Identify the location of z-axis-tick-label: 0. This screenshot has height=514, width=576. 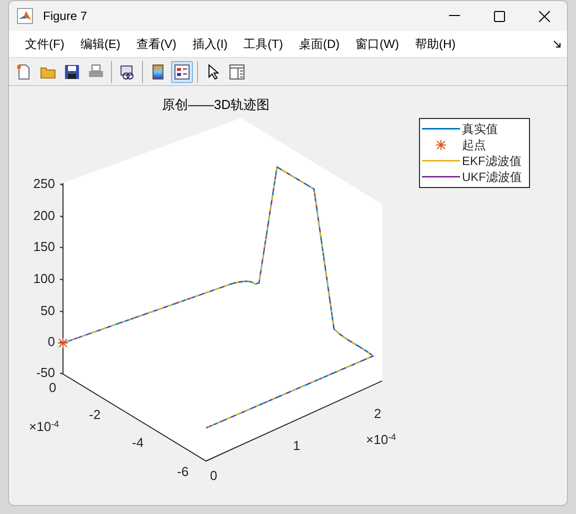
(50, 341).